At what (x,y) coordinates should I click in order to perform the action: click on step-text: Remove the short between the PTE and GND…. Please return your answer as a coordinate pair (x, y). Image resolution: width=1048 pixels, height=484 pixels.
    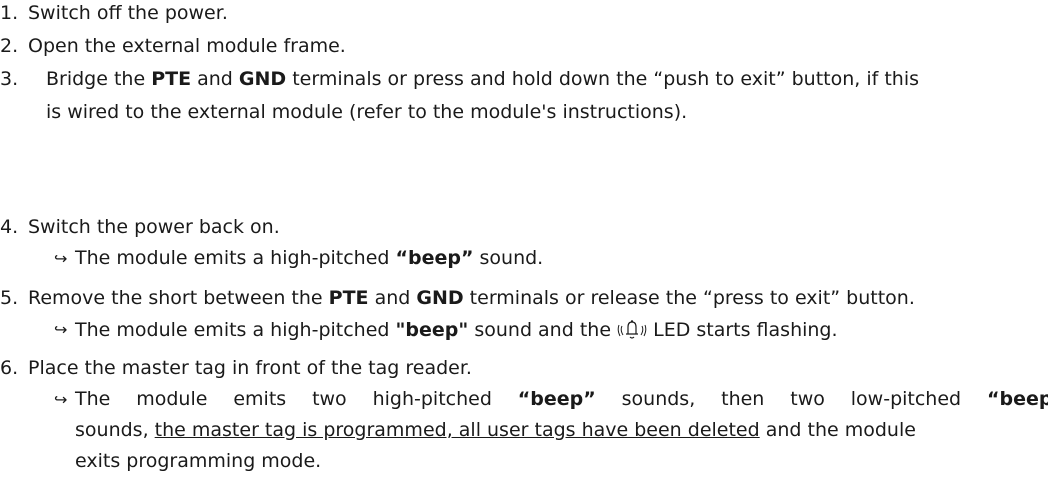
    Looking at the image, I should click on (471, 298).